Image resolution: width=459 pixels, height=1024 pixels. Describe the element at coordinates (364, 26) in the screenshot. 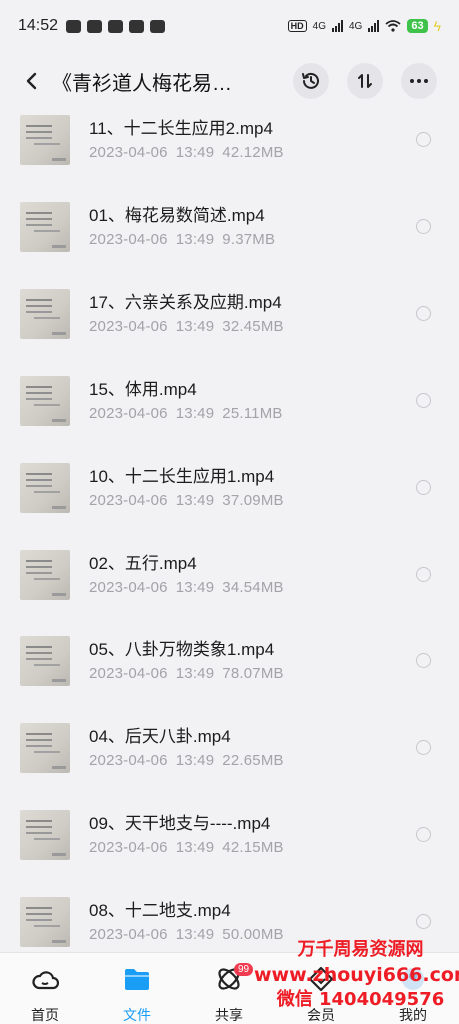

I see `system-icons: HD 4G 4G 63 ϟ` at that location.